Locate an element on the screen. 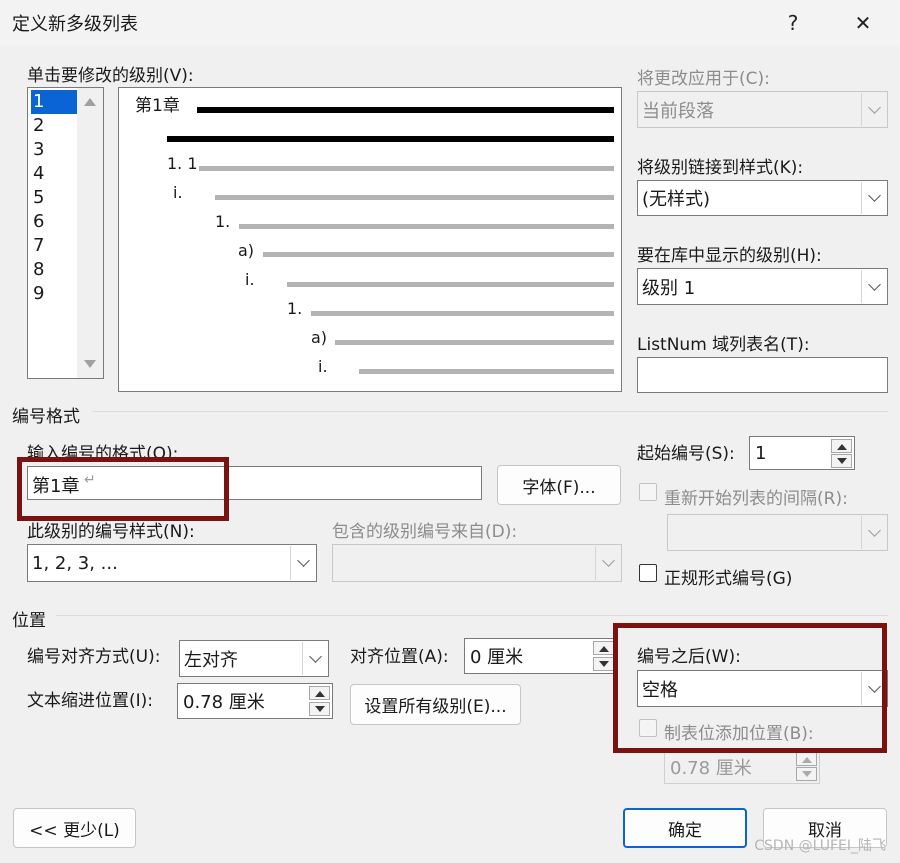 This screenshot has width=900, height=863. legal-style-label: 正规形式编号(G) is located at coordinates (728, 579).